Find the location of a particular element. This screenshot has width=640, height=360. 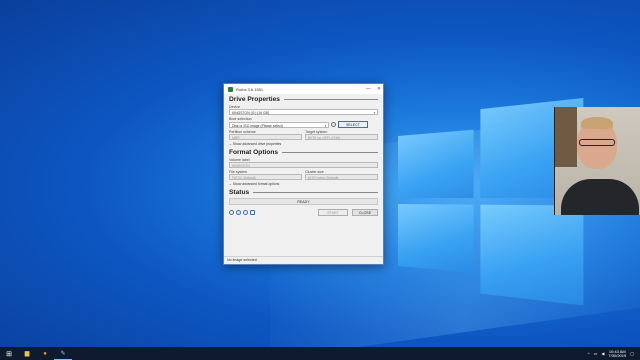

windows-icon: ⊞ is located at coordinates (9, 353).